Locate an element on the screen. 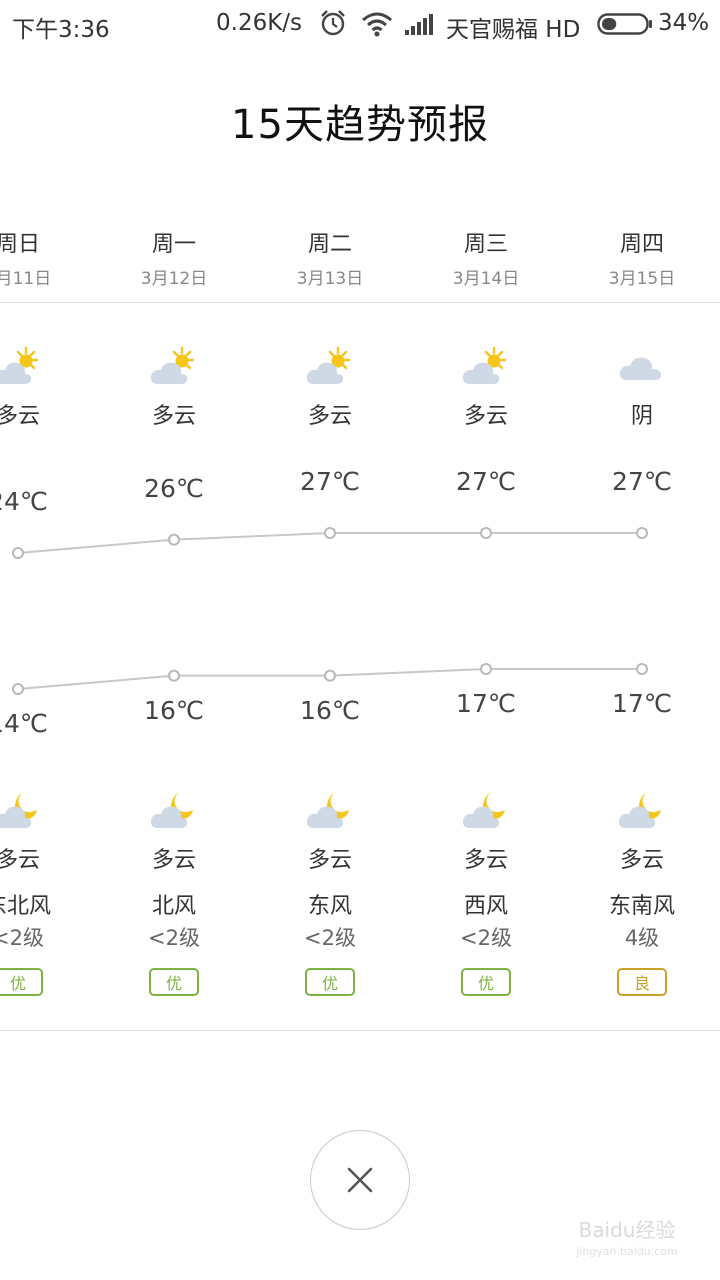 Image resolution: width=720 pixels, height=1280 pixels. close-icon is located at coordinates (360, 1180).